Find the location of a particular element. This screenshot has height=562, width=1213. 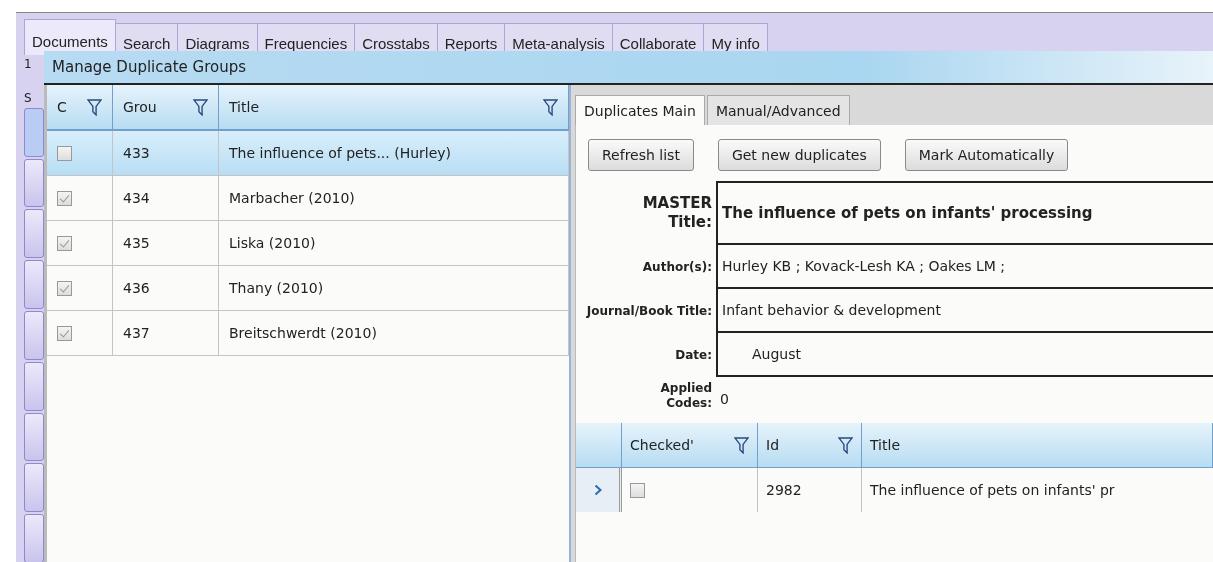

action-button: Refresh list is located at coordinates (641, 155).